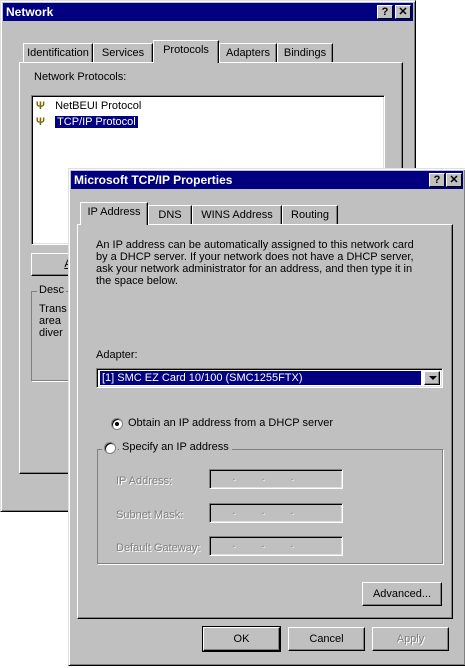 This screenshot has width=465, height=668. What do you see at coordinates (50, 321) in the screenshot?
I see `description-text-2: area` at bounding box center [50, 321].